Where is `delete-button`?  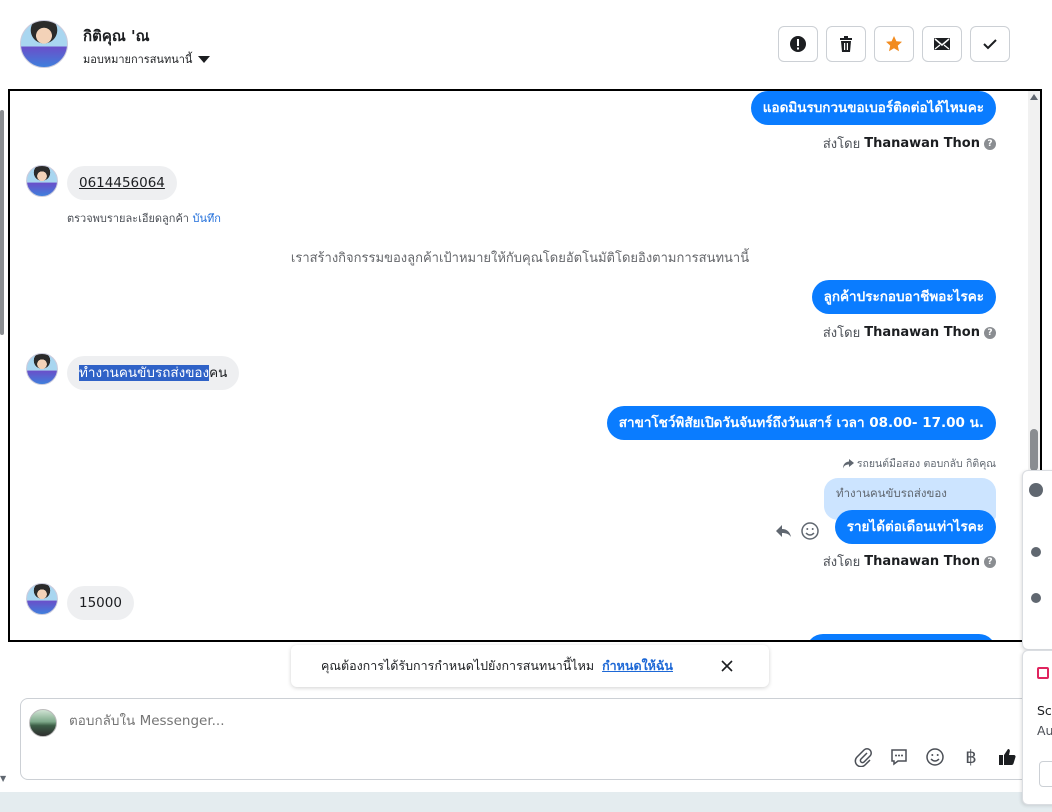 delete-button is located at coordinates (846, 44).